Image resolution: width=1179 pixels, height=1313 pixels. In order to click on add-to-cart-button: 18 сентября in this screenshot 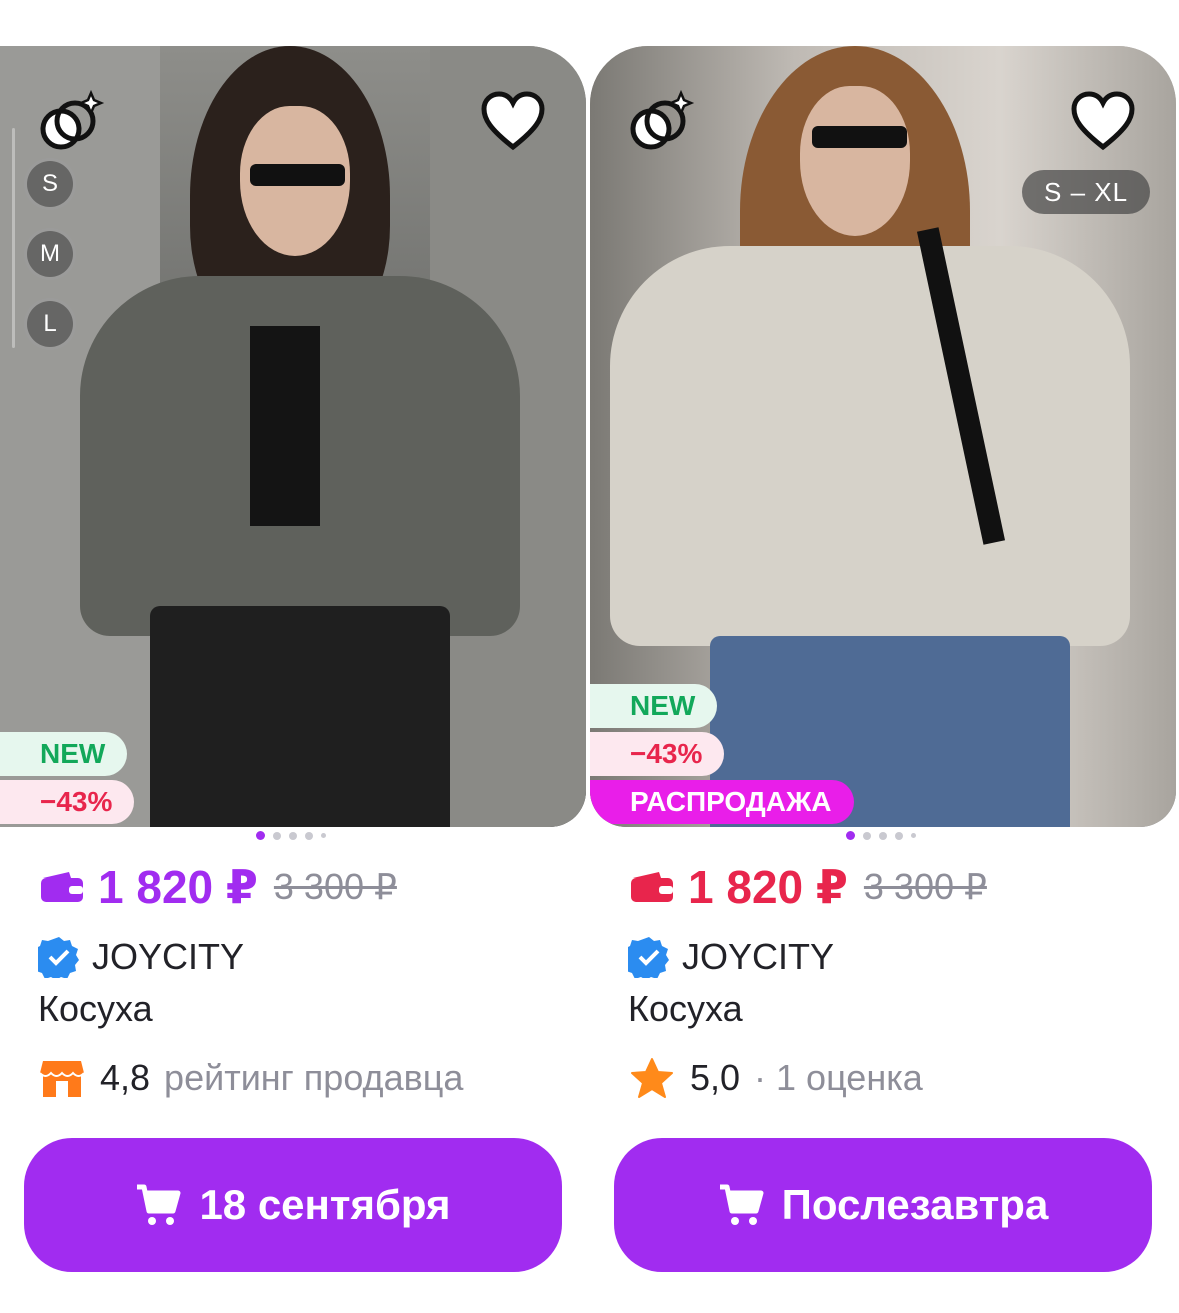, I will do `click(293, 1205)`.